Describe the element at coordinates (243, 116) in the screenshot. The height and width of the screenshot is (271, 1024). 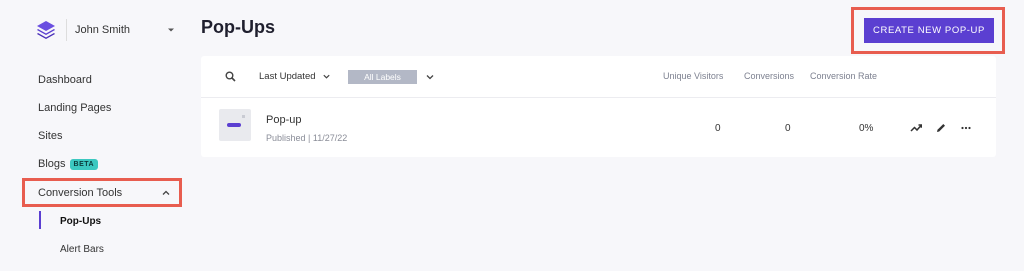
I see `thumbnail-dot` at that location.